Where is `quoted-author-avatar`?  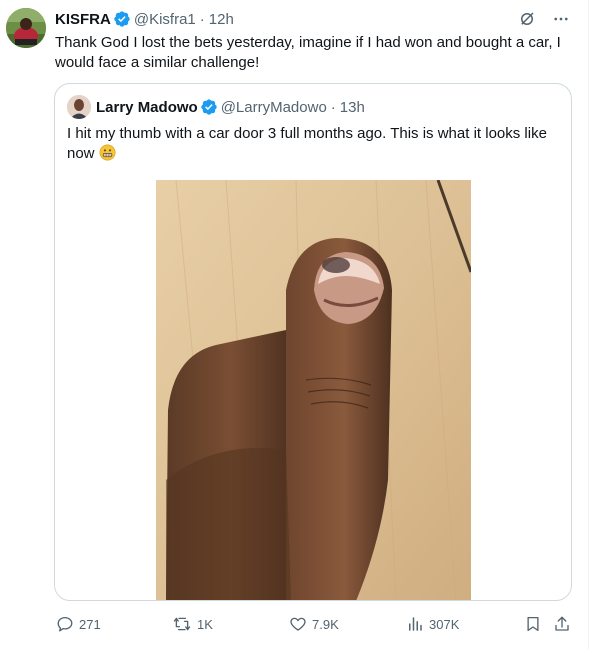 quoted-author-avatar is located at coordinates (79, 107).